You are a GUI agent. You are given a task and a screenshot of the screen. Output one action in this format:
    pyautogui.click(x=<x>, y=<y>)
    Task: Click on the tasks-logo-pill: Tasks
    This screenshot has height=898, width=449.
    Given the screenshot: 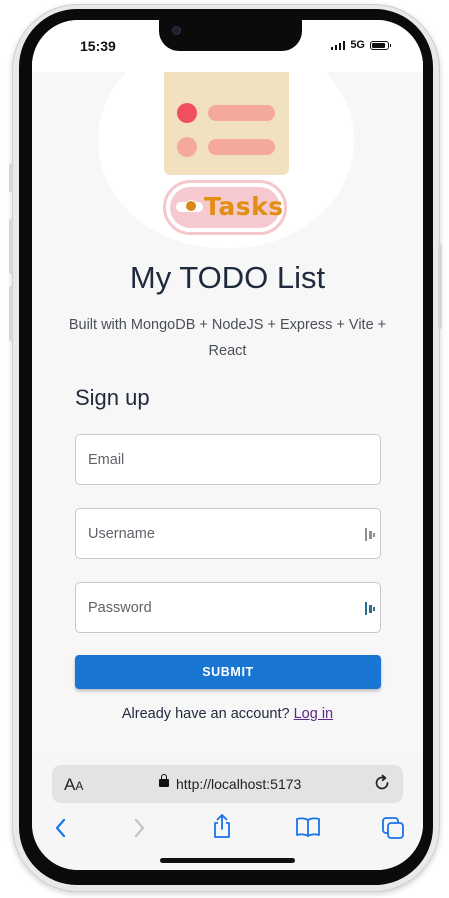 What is the action you would take?
    pyautogui.click(x=225, y=207)
    